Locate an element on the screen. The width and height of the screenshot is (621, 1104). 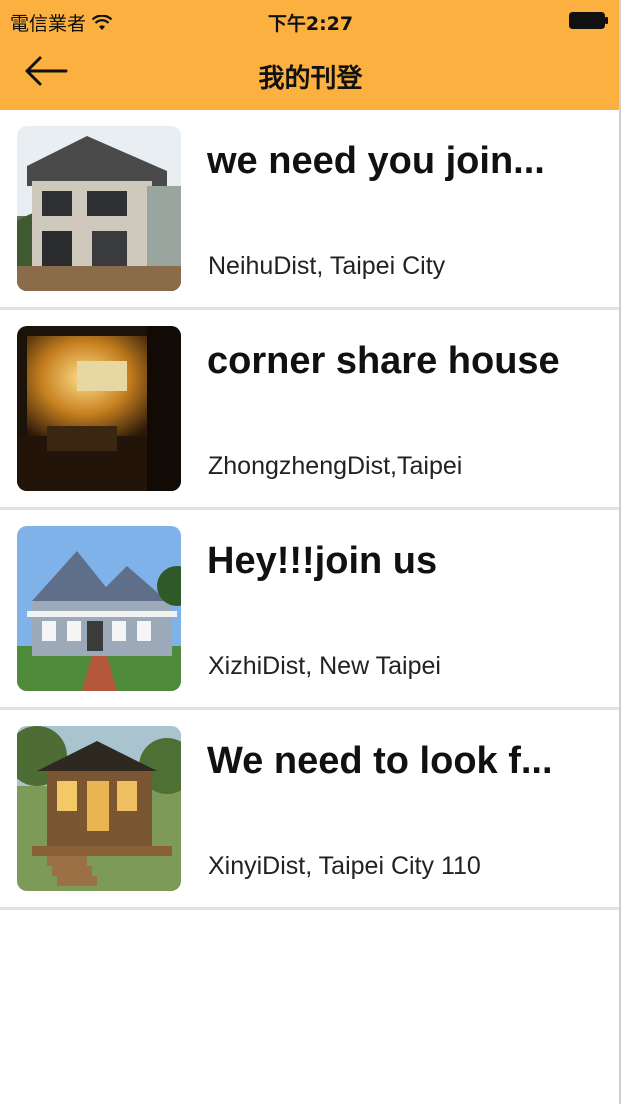
page-title: 我的刊登 is located at coordinates (310, 79).